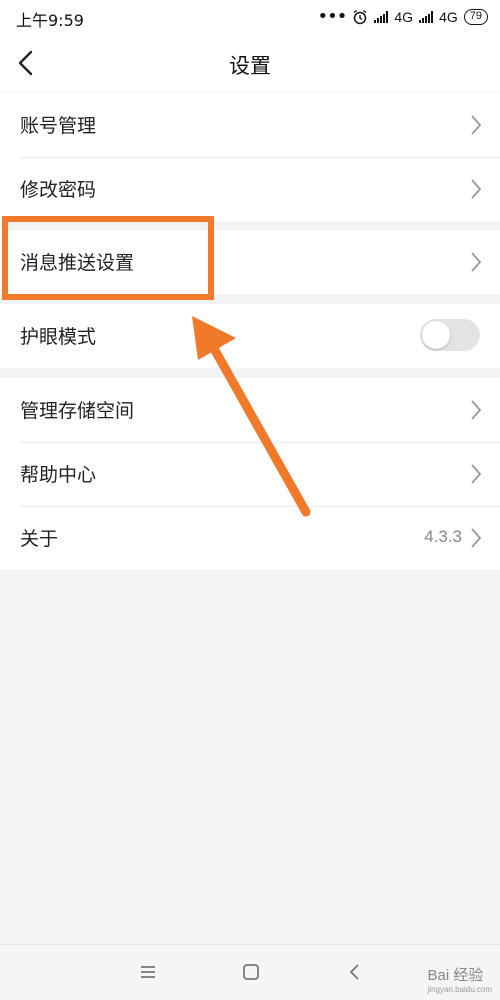 The image size is (500, 1000). Describe the element at coordinates (443, 536) in the screenshot. I see `version-label: 4.3.3` at that location.